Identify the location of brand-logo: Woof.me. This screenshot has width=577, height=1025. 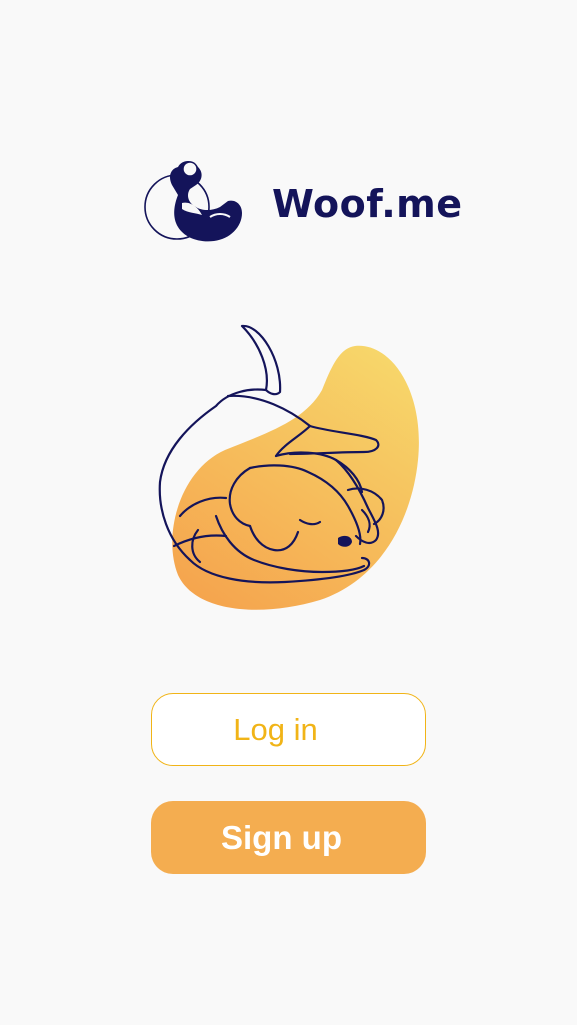
(301, 200).